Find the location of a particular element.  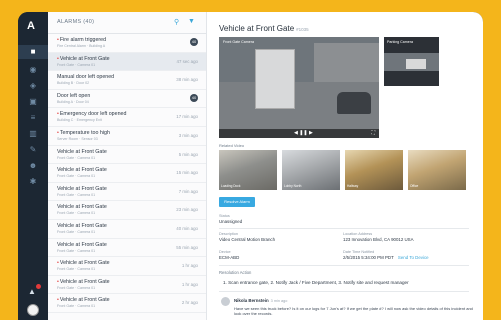

alarm-source: Building B · Door 02 is located at coordinates (73, 83).